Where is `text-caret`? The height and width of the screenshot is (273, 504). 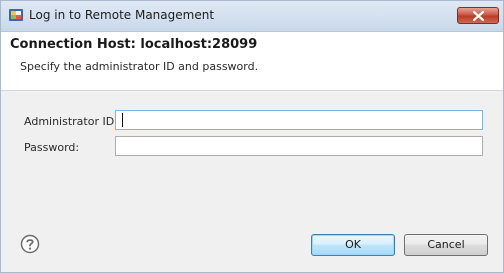 text-caret is located at coordinates (122, 120).